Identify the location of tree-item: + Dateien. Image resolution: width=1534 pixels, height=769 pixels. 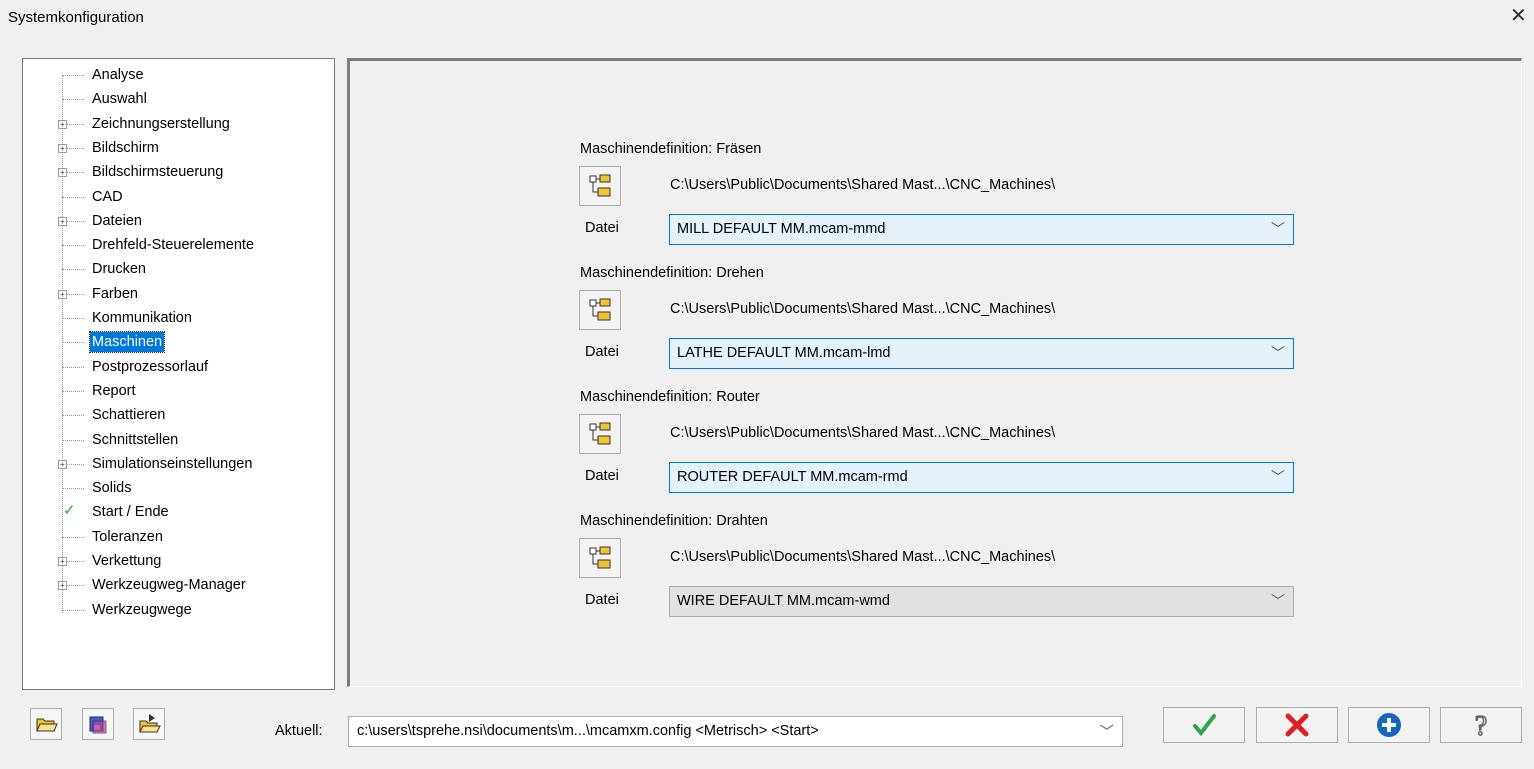
(173, 222).